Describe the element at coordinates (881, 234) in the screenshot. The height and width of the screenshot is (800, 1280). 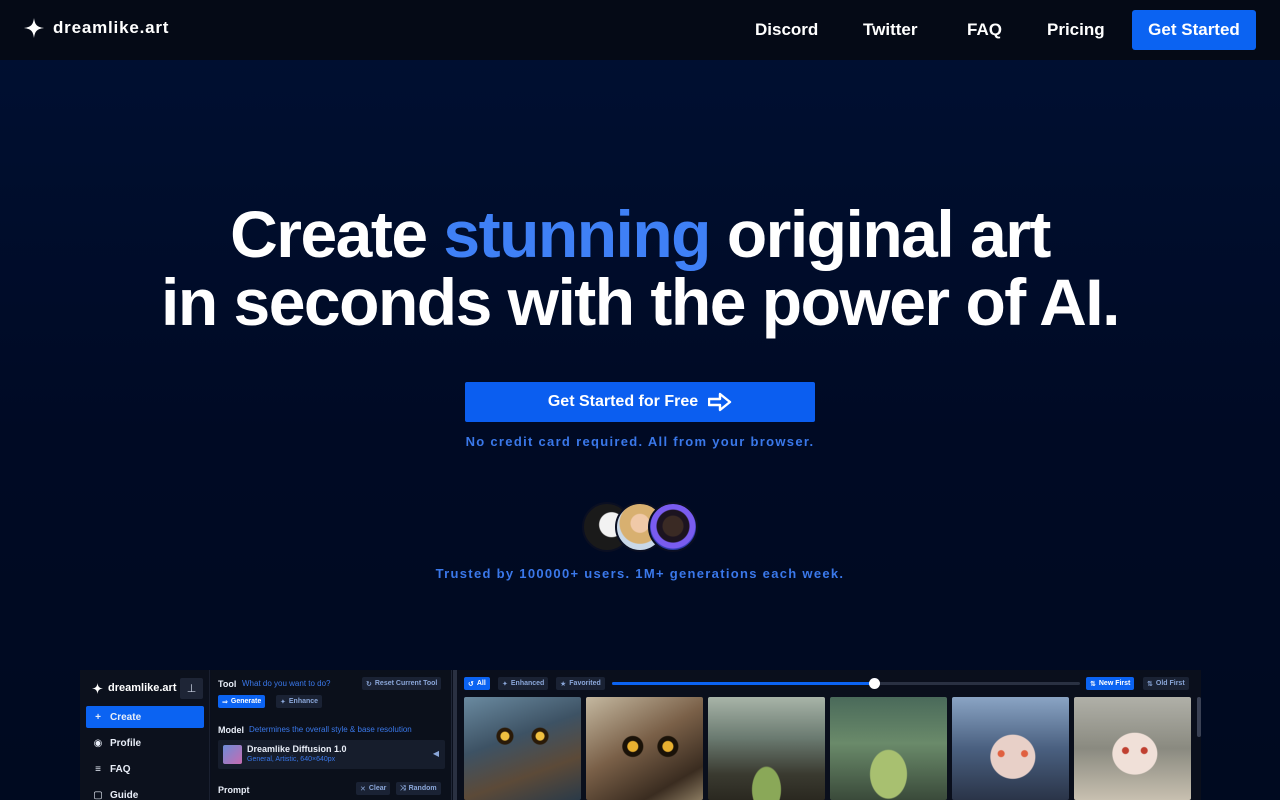
I see `headline-post: original art` at that location.